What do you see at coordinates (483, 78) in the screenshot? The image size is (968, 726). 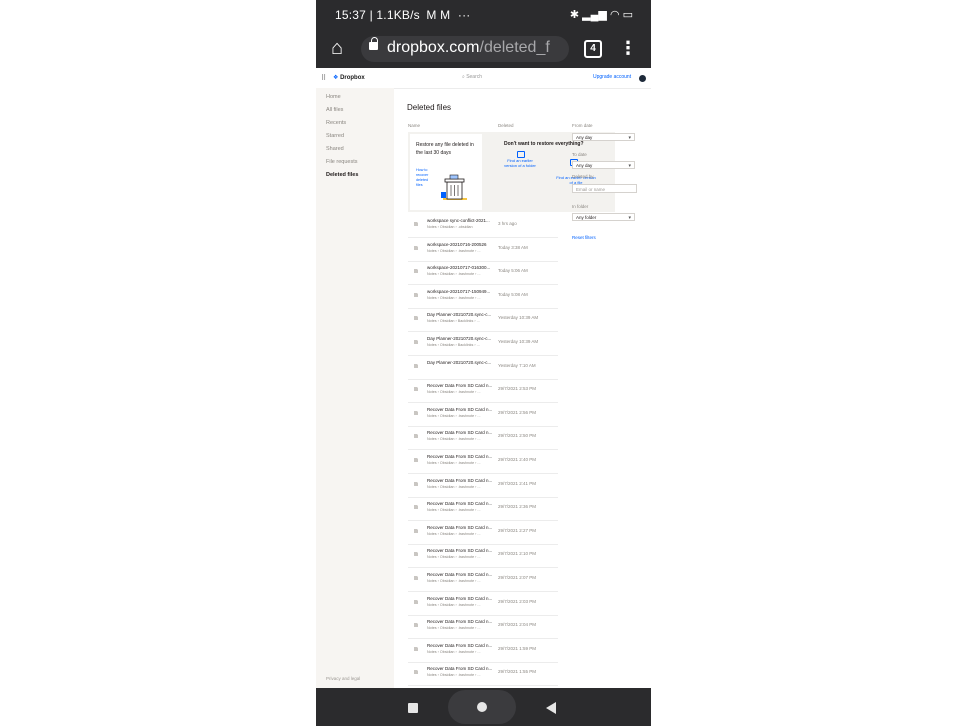 I see `dropbox-top-nav: ⠿ ❖ Dropbox ⌕ Search Upgrade account` at bounding box center [483, 78].